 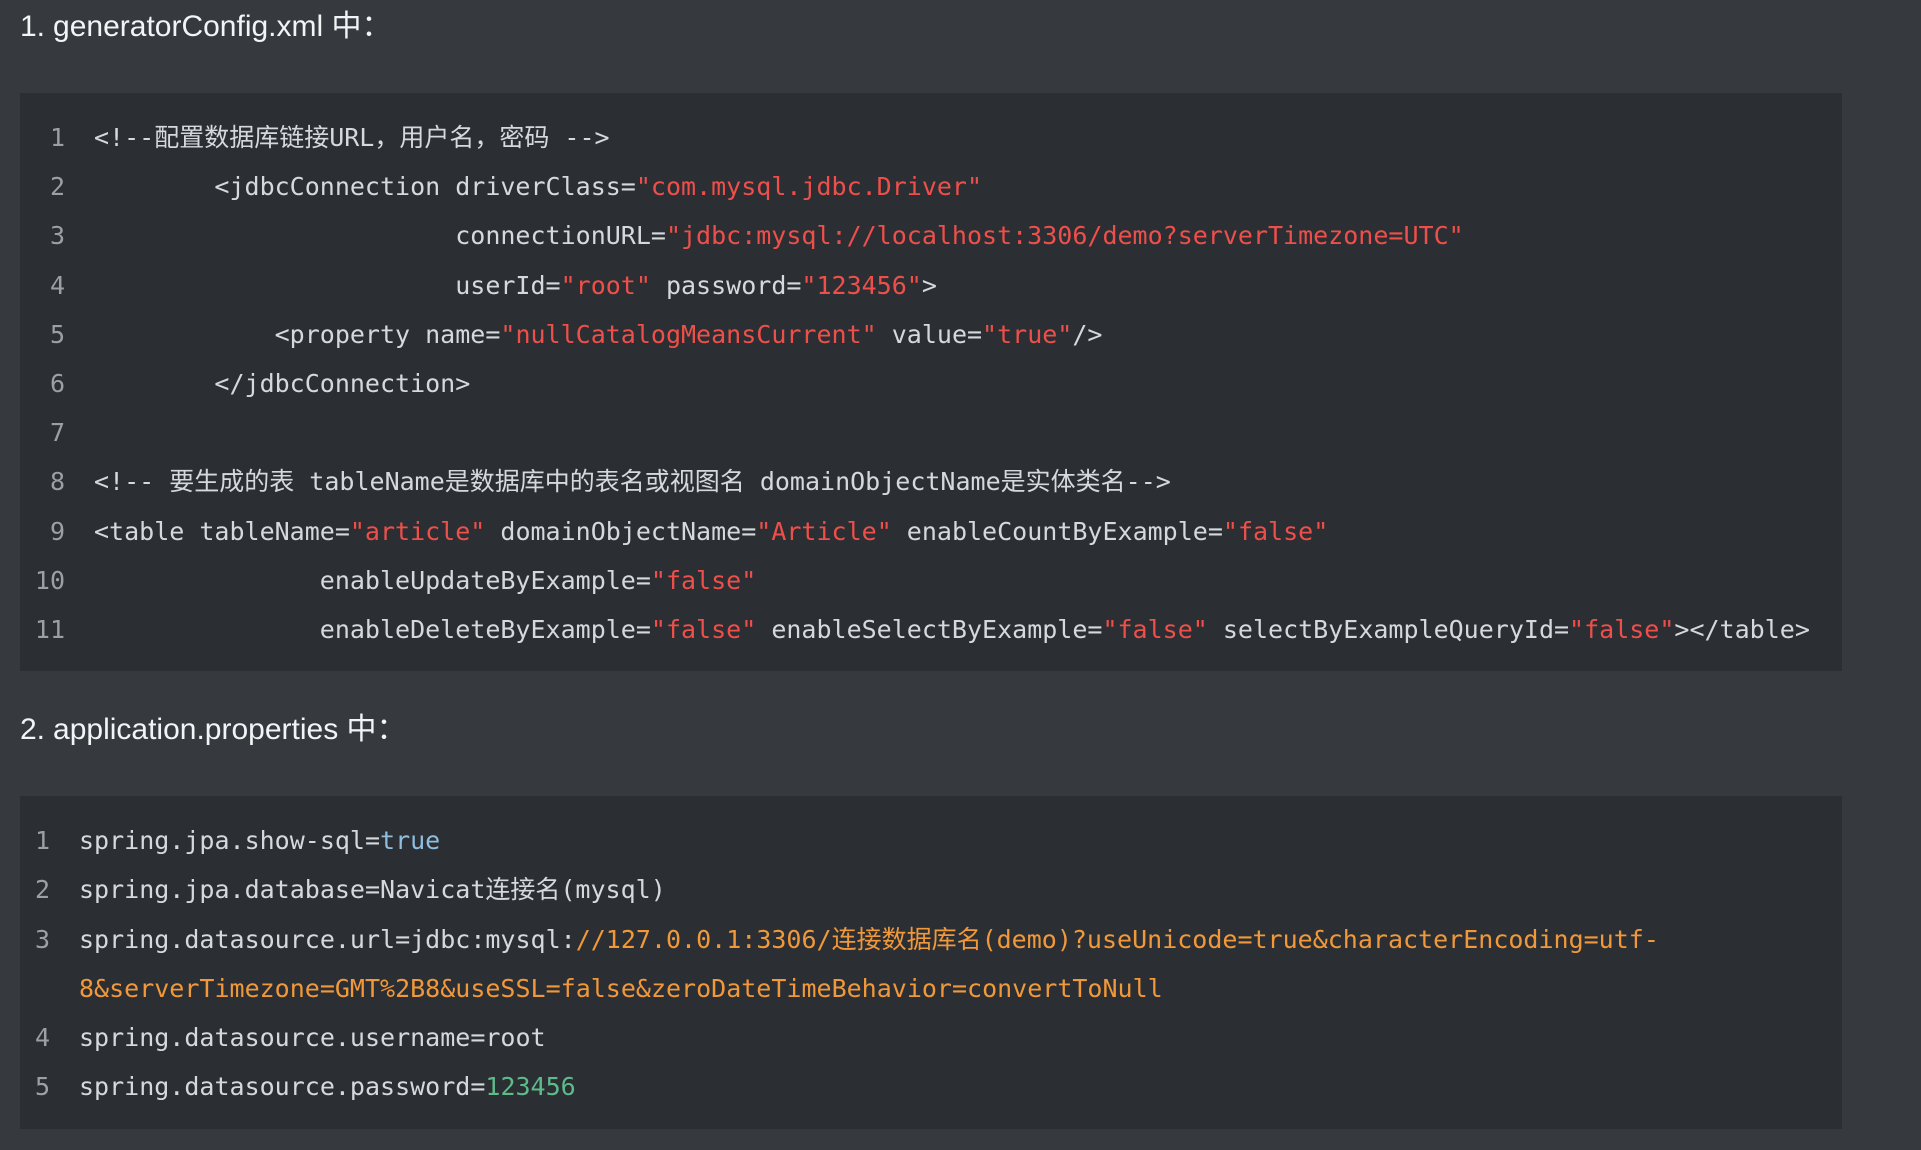 I want to click on section-heading-application-properties: 2. application.properties 中：, so click(x=213, y=730).